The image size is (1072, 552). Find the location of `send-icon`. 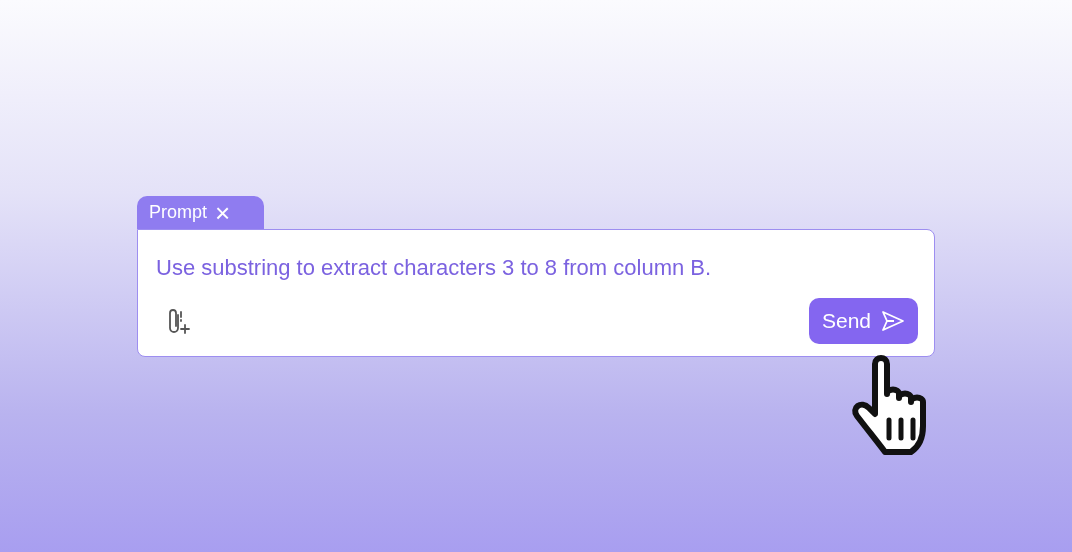

send-icon is located at coordinates (893, 321).